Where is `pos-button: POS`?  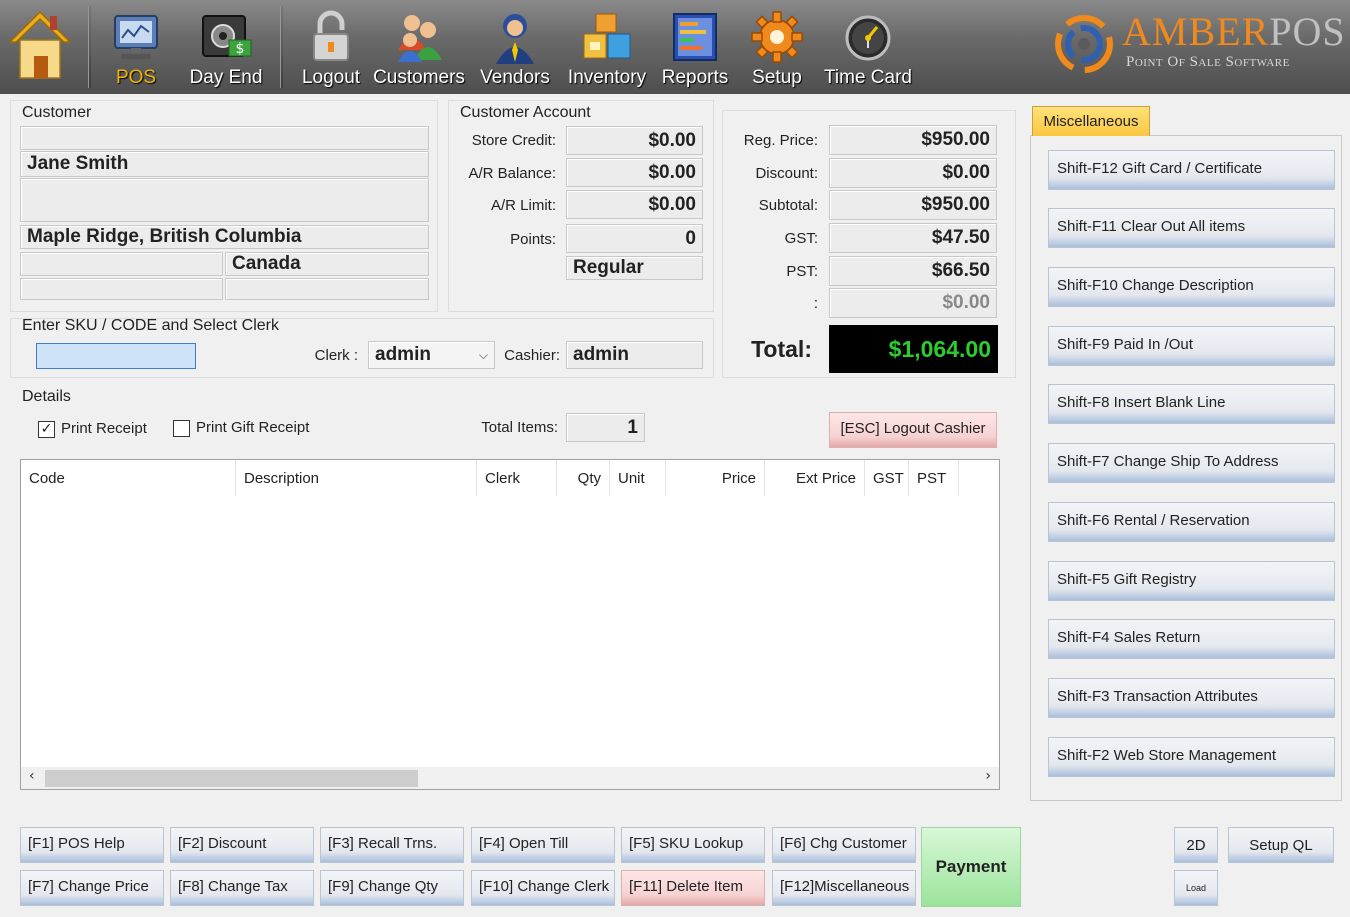
pos-button: POS is located at coordinates (136, 47).